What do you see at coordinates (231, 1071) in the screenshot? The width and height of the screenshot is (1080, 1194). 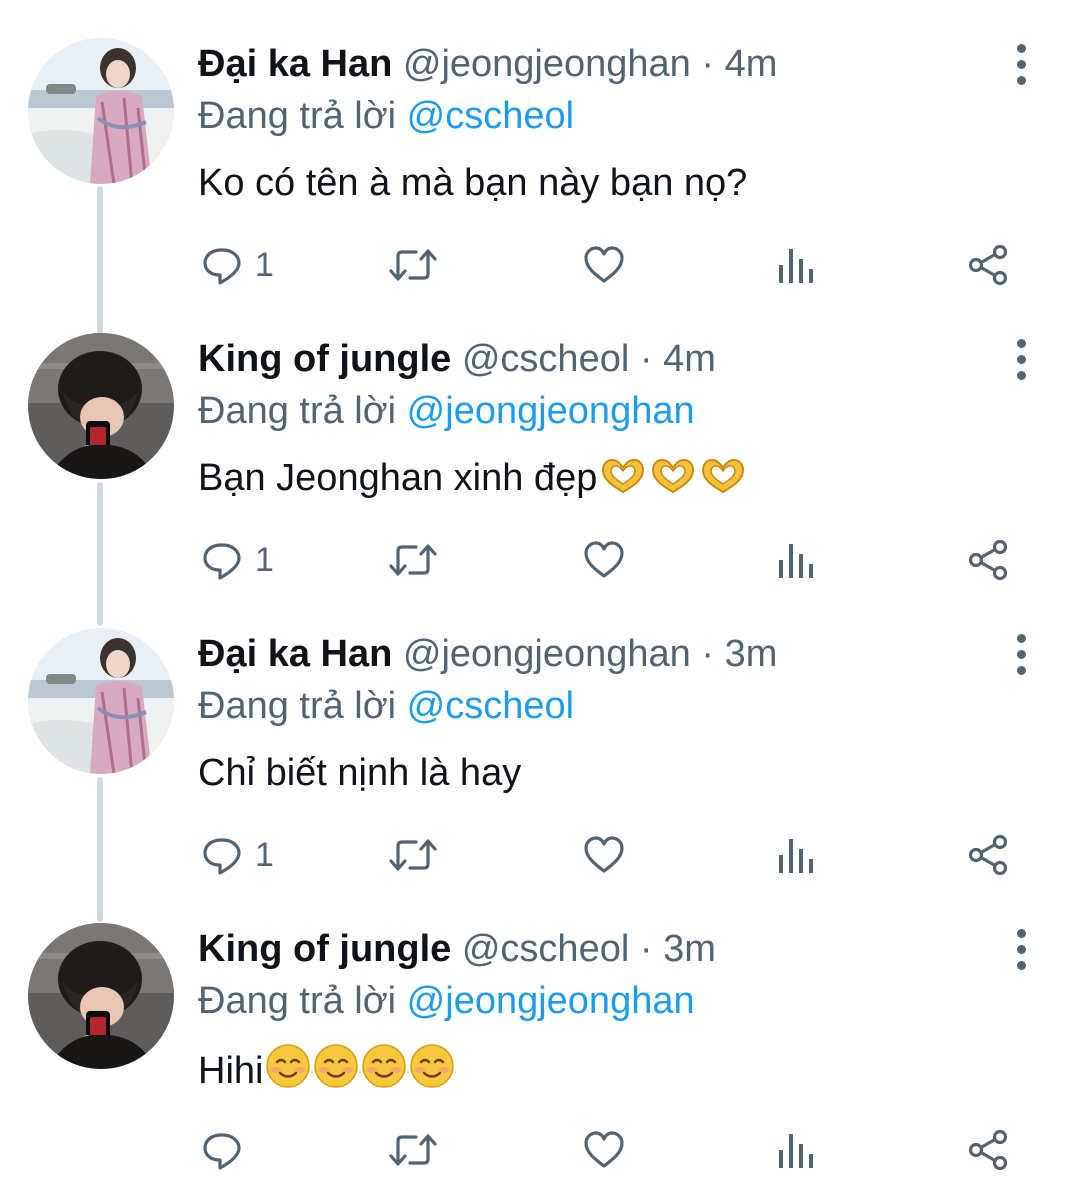 I see `tweet-text-content: Hihi` at bounding box center [231, 1071].